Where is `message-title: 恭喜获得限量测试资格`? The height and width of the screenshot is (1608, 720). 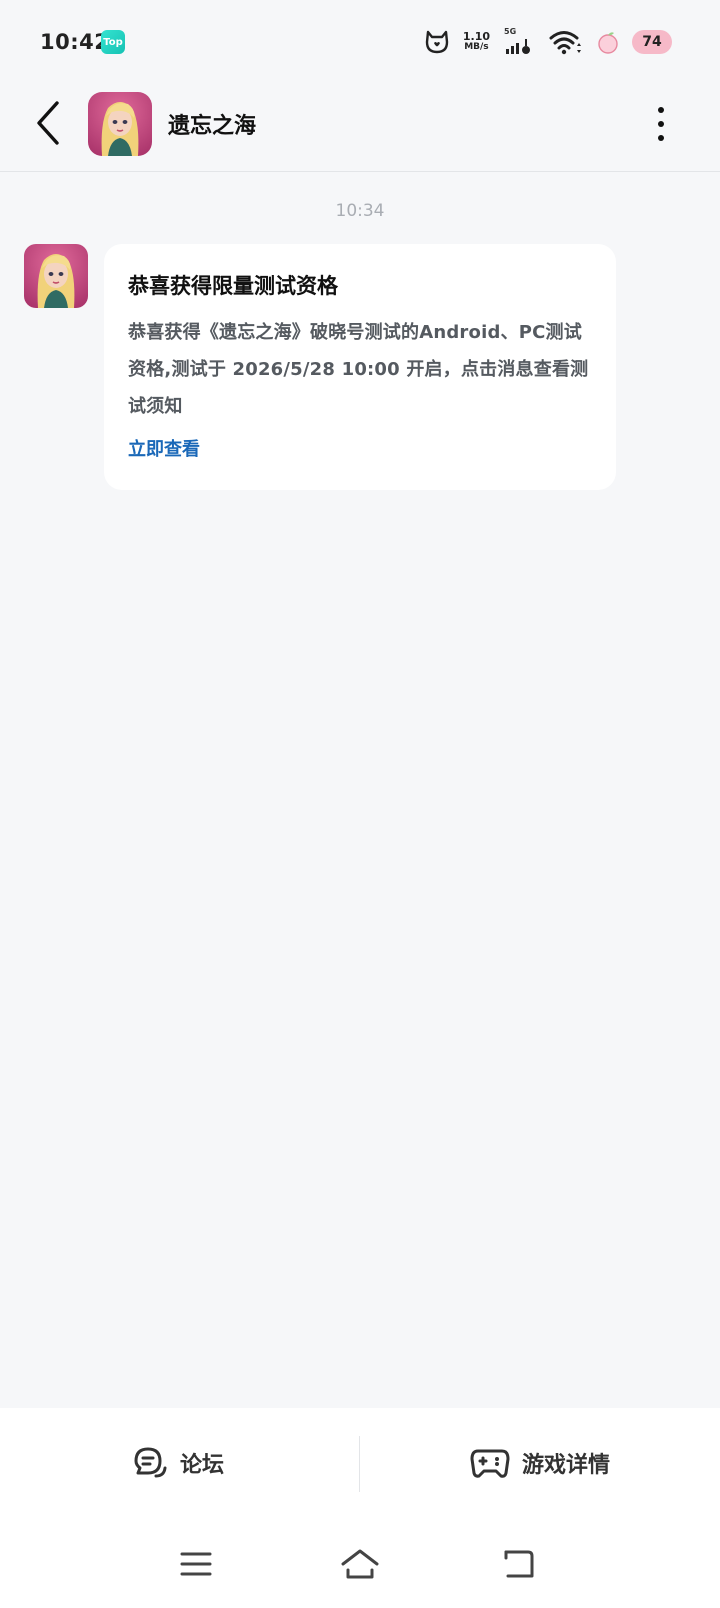
message-title: 恭喜获得限量测试资格 is located at coordinates (233, 286).